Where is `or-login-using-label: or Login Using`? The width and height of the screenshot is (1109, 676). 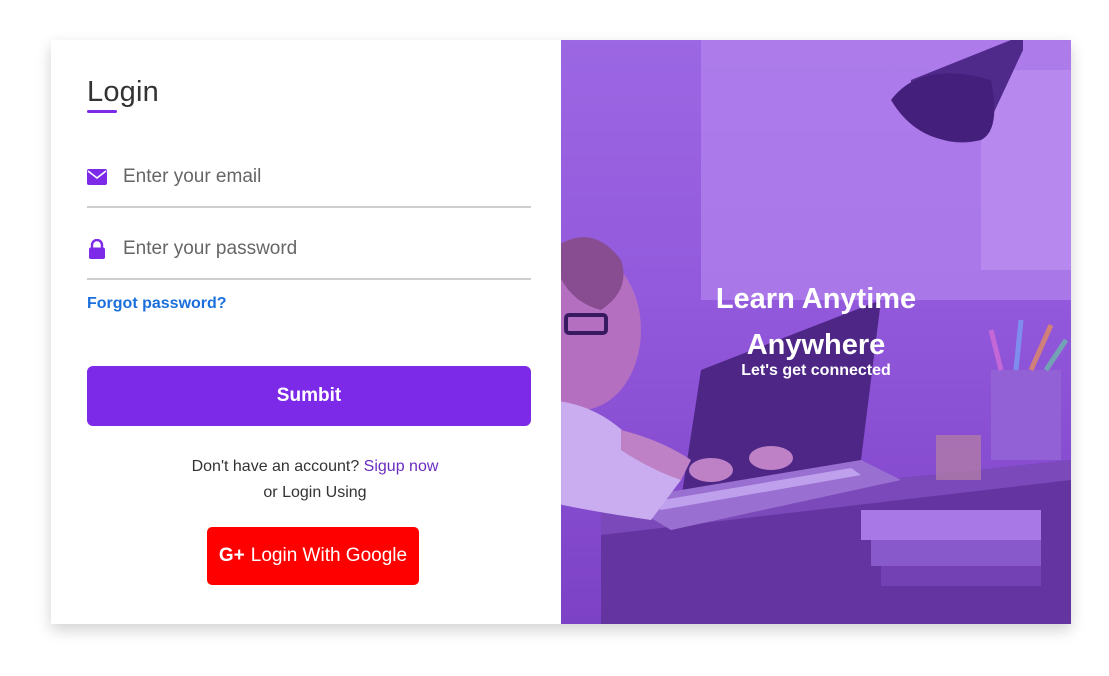
or-login-using-label: or Login Using is located at coordinates (315, 492).